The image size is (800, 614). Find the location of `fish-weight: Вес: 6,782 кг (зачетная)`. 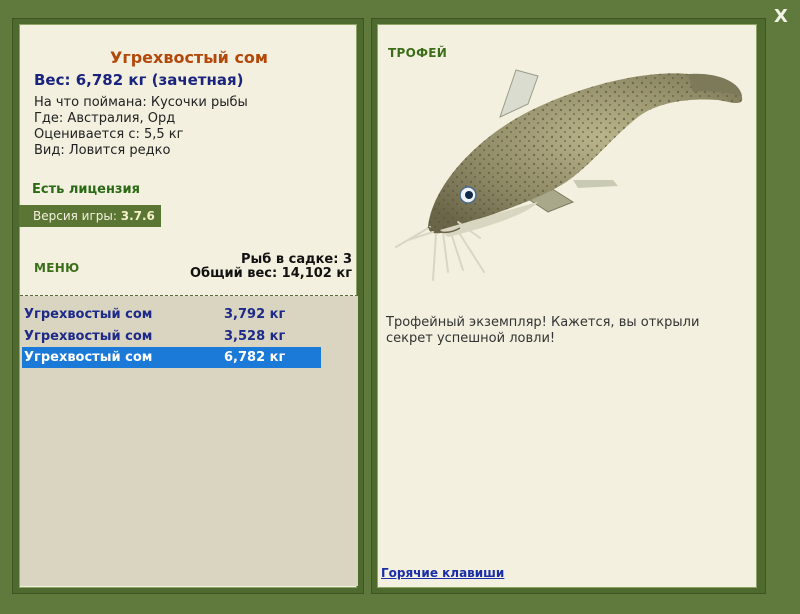

fish-weight: Вес: 6,782 кг (зачетная) is located at coordinates (139, 80).